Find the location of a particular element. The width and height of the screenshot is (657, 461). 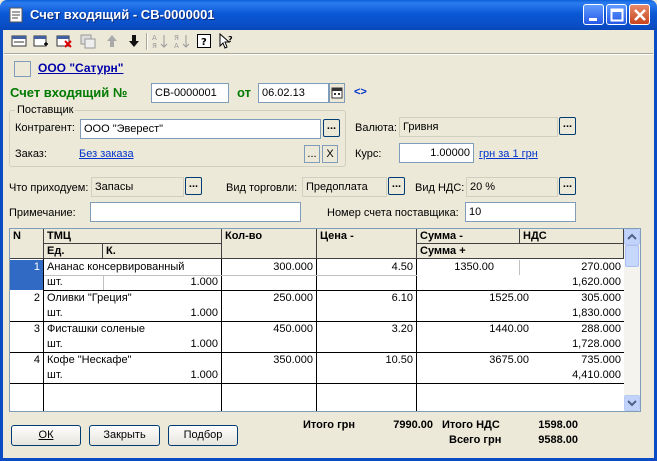

row-total: 4,410.000 is located at coordinates (520, 375).